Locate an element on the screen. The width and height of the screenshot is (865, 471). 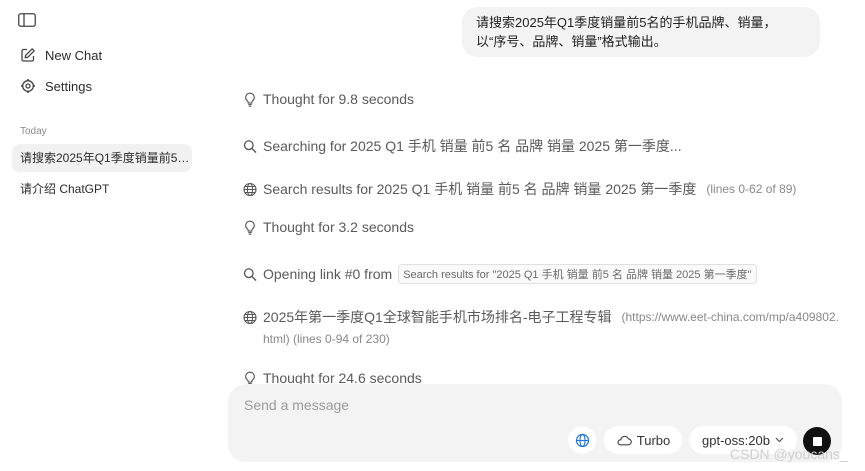
thought-step: Thought for 9.8 seconds is located at coordinates (328, 99).